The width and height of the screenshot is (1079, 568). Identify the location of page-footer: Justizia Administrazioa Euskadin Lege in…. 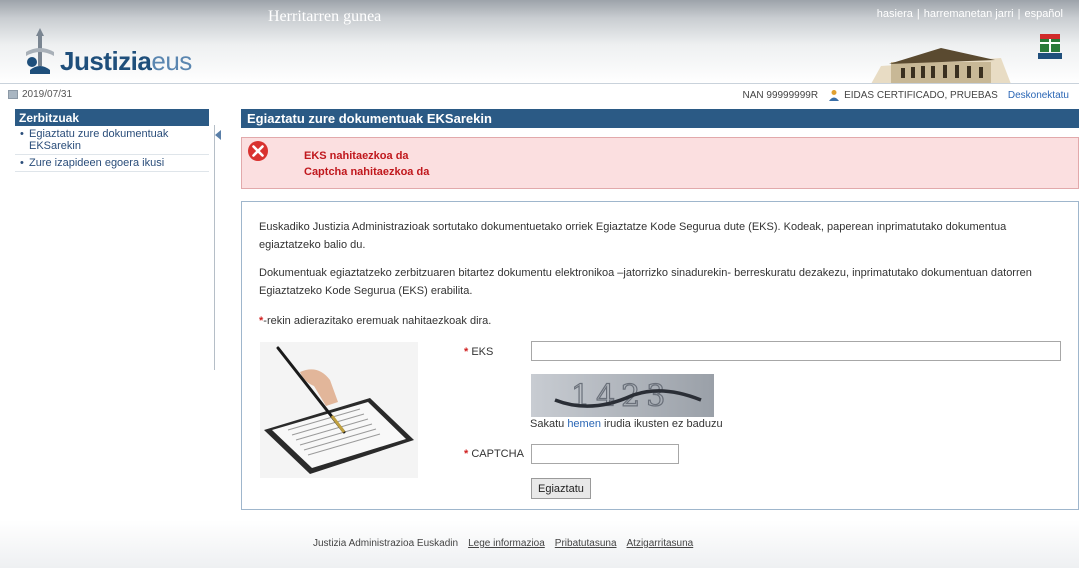
(539, 544).